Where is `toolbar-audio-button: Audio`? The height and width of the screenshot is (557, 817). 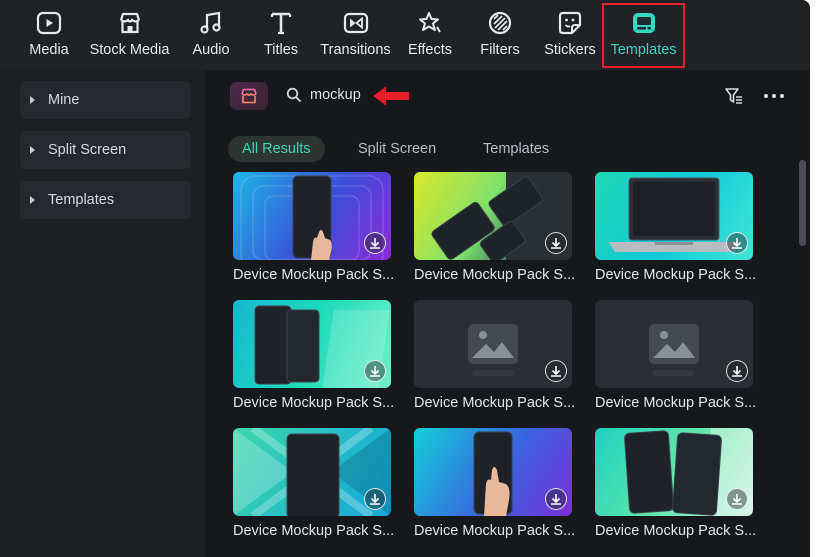 toolbar-audio-button: Audio is located at coordinates (211, 35).